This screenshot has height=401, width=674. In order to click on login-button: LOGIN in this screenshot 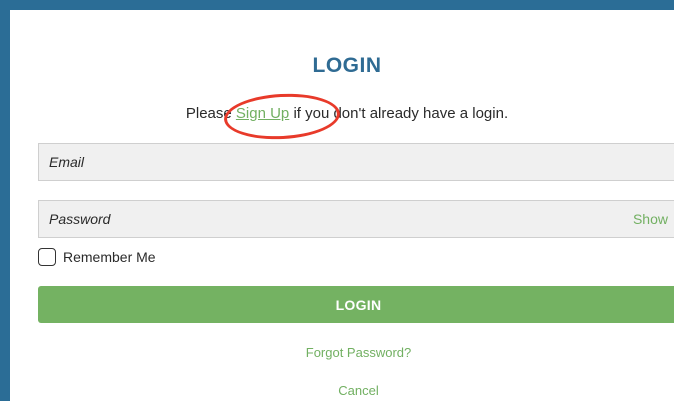, I will do `click(356, 304)`.